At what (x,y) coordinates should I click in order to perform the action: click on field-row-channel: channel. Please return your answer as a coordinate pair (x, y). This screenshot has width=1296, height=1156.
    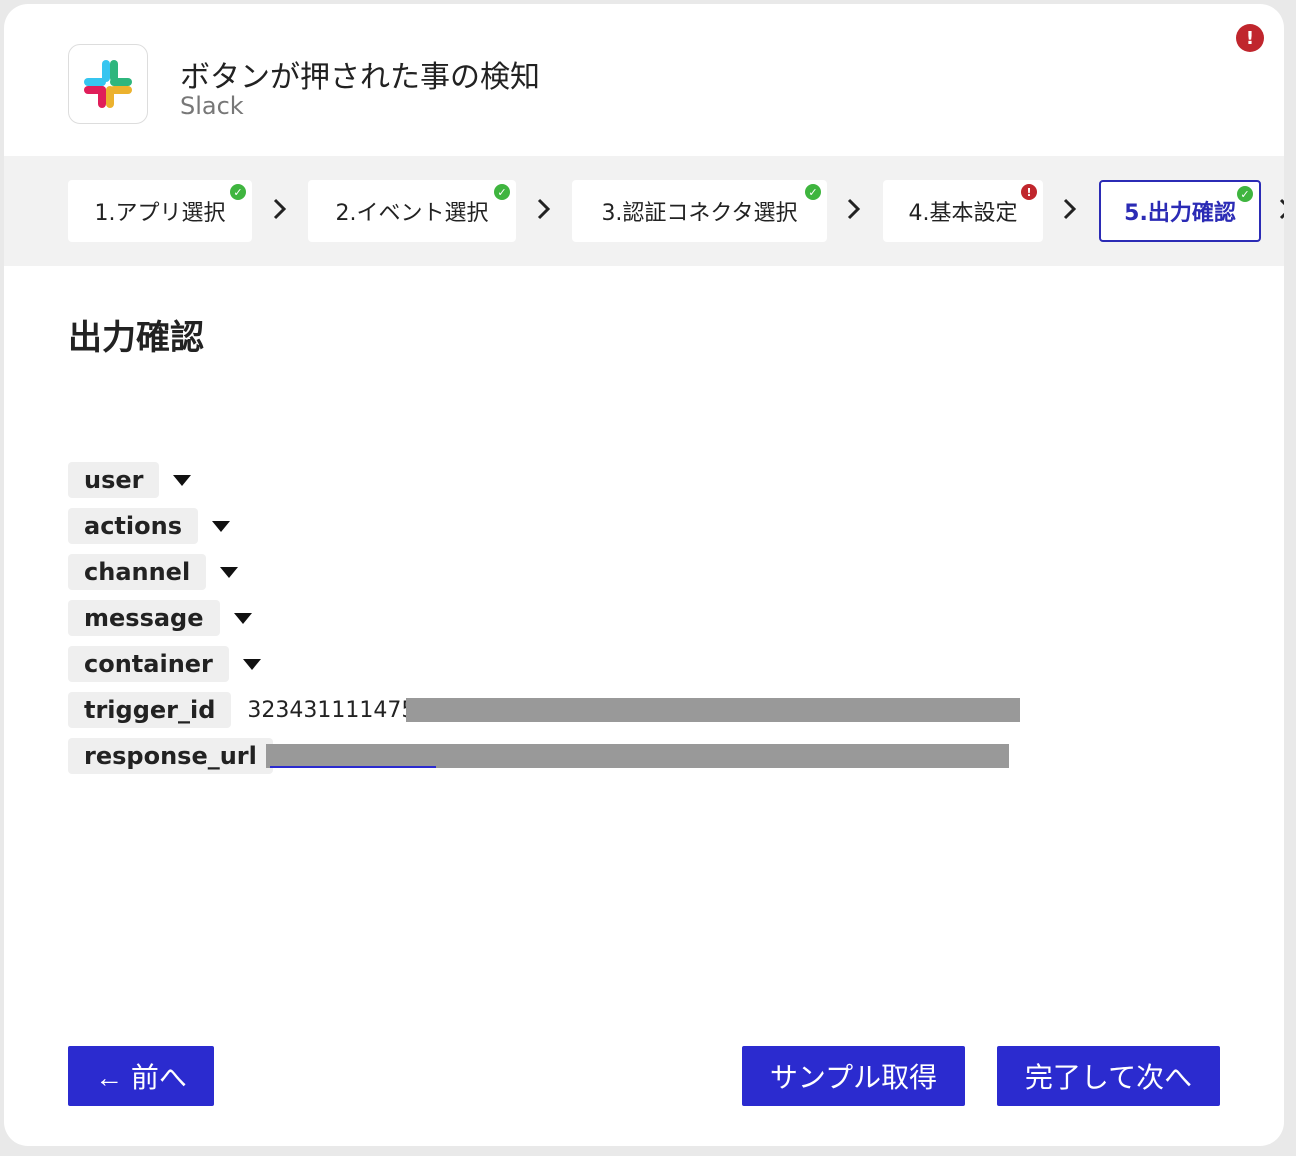
    Looking at the image, I should click on (153, 572).